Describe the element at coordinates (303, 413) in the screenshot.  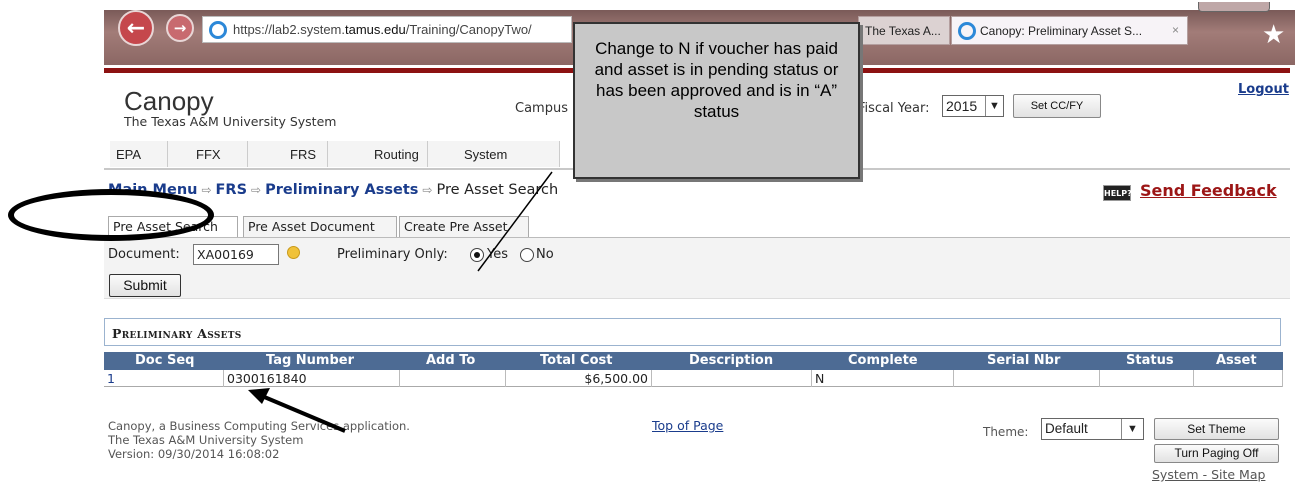
I see `tag-number-arrow` at that location.